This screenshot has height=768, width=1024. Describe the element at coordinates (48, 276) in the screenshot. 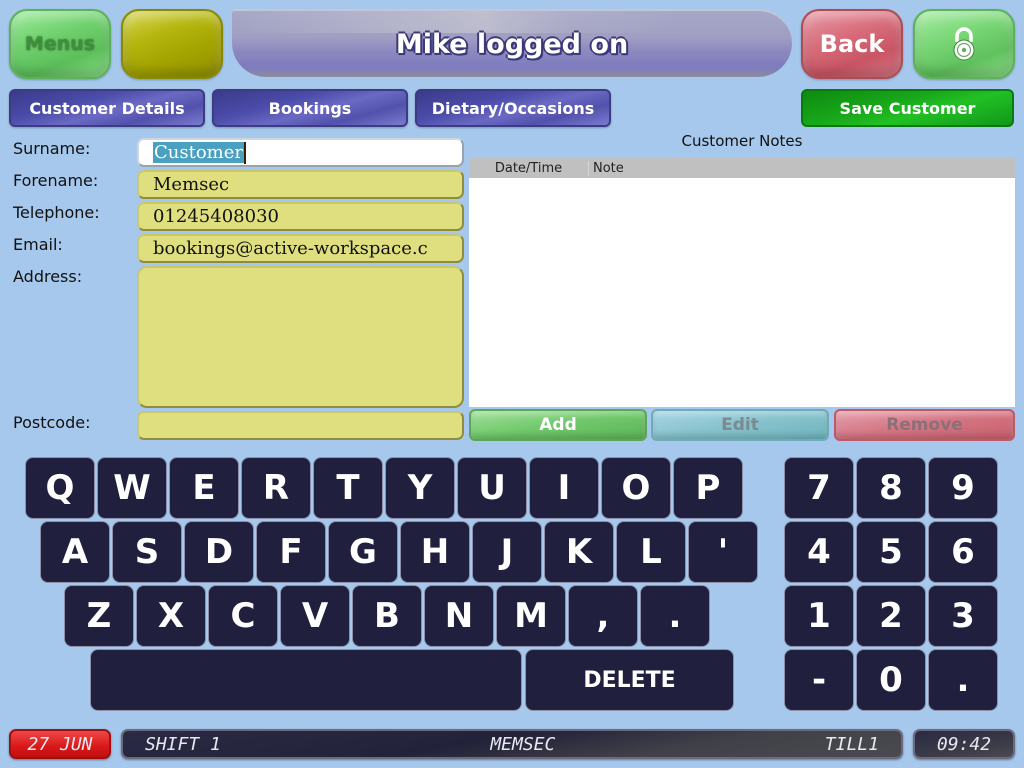

I see `address-label: Address:` at that location.